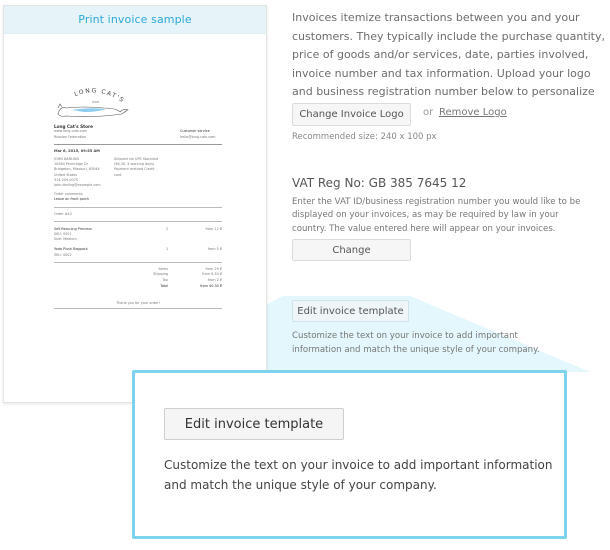 The image size is (610, 550). Describe the element at coordinates (70, 131) in the screenshot. I see `store-website: www.long-cats.com` at that location.